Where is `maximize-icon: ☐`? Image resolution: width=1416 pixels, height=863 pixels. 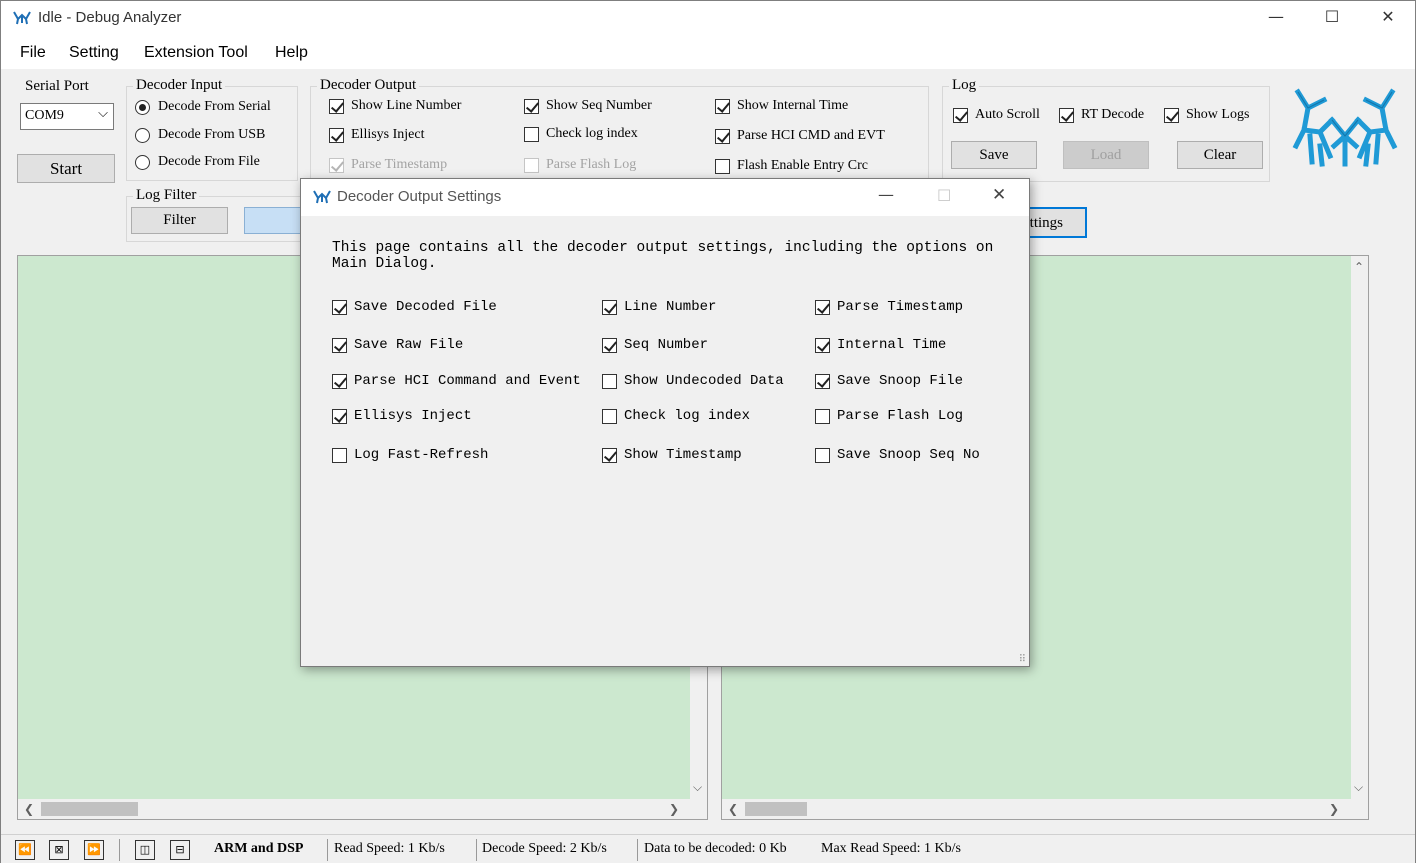 maximize-icon: ☐ is located at coordinates (1332, 18).